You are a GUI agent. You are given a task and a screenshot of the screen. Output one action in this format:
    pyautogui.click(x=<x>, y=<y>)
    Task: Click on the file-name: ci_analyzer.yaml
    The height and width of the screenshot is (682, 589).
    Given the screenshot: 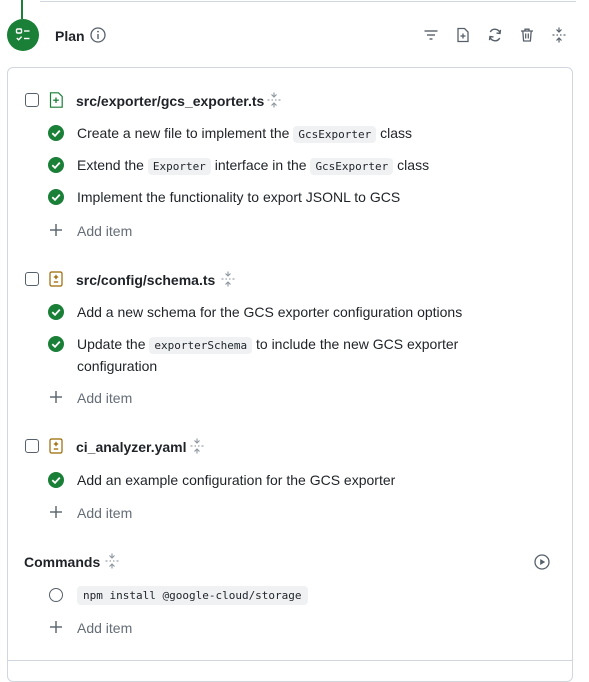 What is the action you would take?
    pyautogui.click(x=131, y=447)
    